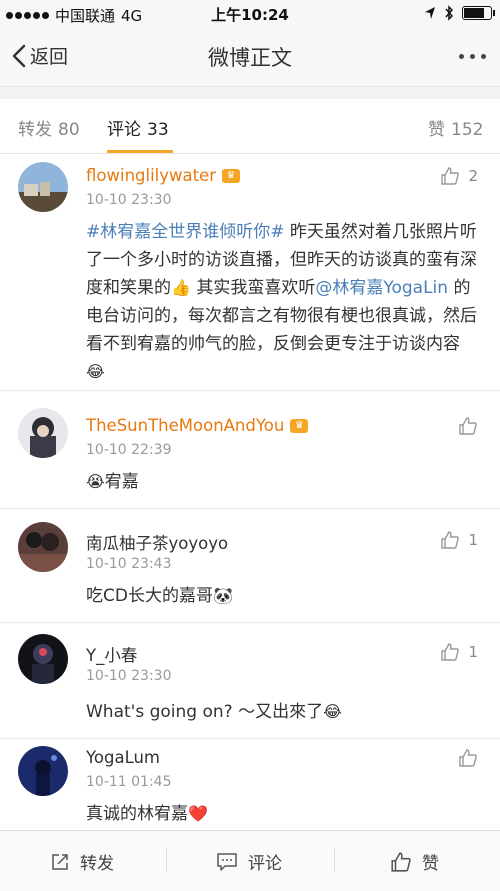  I want to click on nav-bar: 返回 微博正文, so click(250, 57).